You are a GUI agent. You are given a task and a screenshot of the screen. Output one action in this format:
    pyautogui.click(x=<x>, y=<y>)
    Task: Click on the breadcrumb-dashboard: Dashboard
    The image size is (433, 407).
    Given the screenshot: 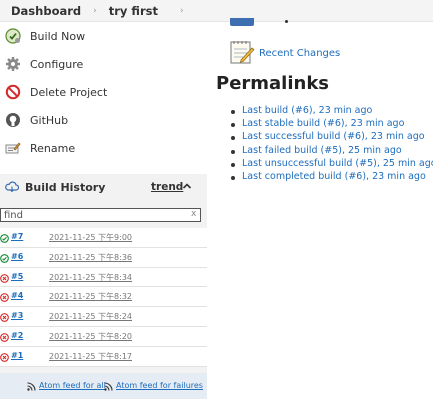 What is the action you would take?
    pyautogui.click(x=46, y=11)
    